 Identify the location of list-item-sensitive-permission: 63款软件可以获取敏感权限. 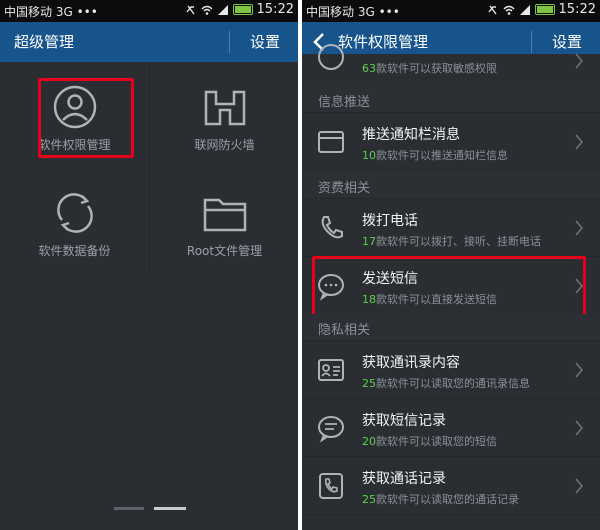
(451, 65).